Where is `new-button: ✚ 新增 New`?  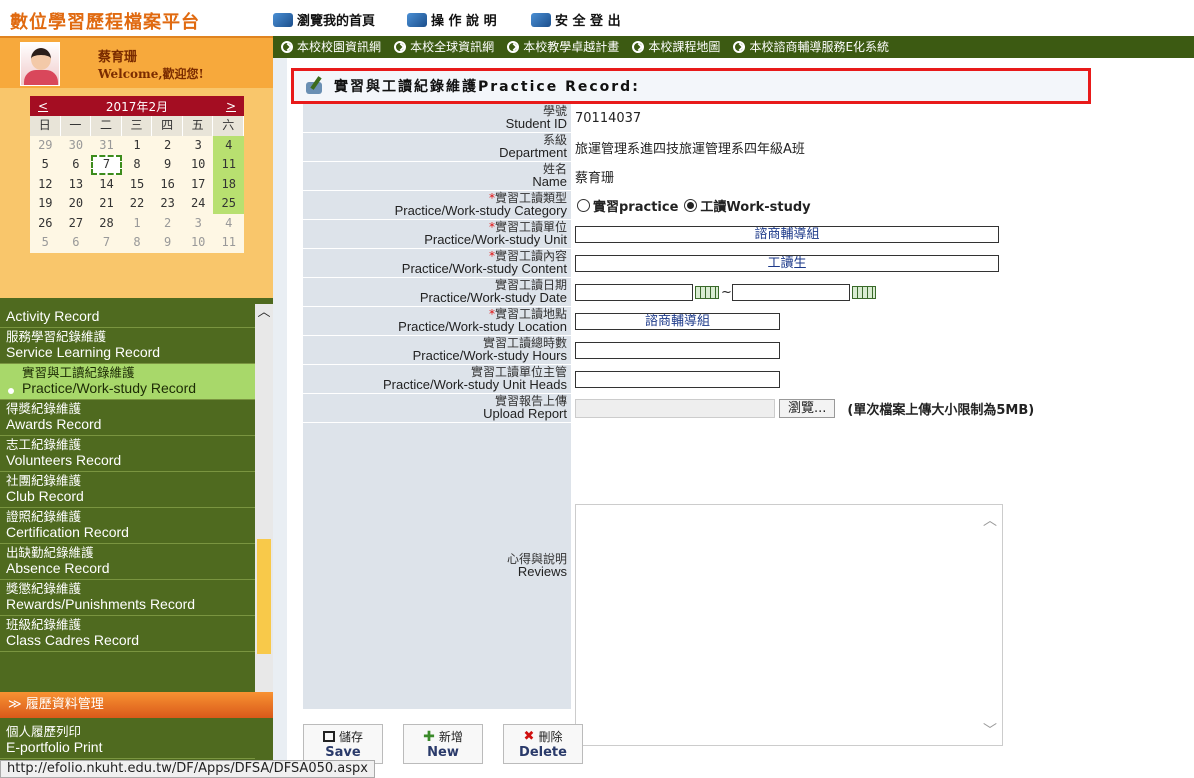 new-button: ✚ 新增 New is located at coordinates (443, 744).